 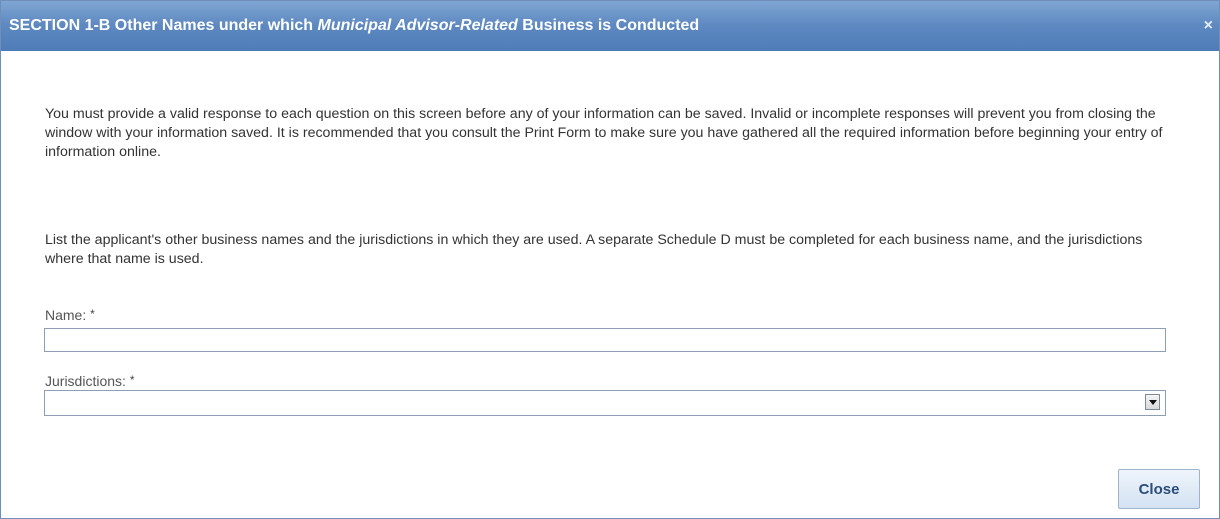 I want to click on dialog-title-italic: Municipal Advisor-Related, so click(x=417, y=25).